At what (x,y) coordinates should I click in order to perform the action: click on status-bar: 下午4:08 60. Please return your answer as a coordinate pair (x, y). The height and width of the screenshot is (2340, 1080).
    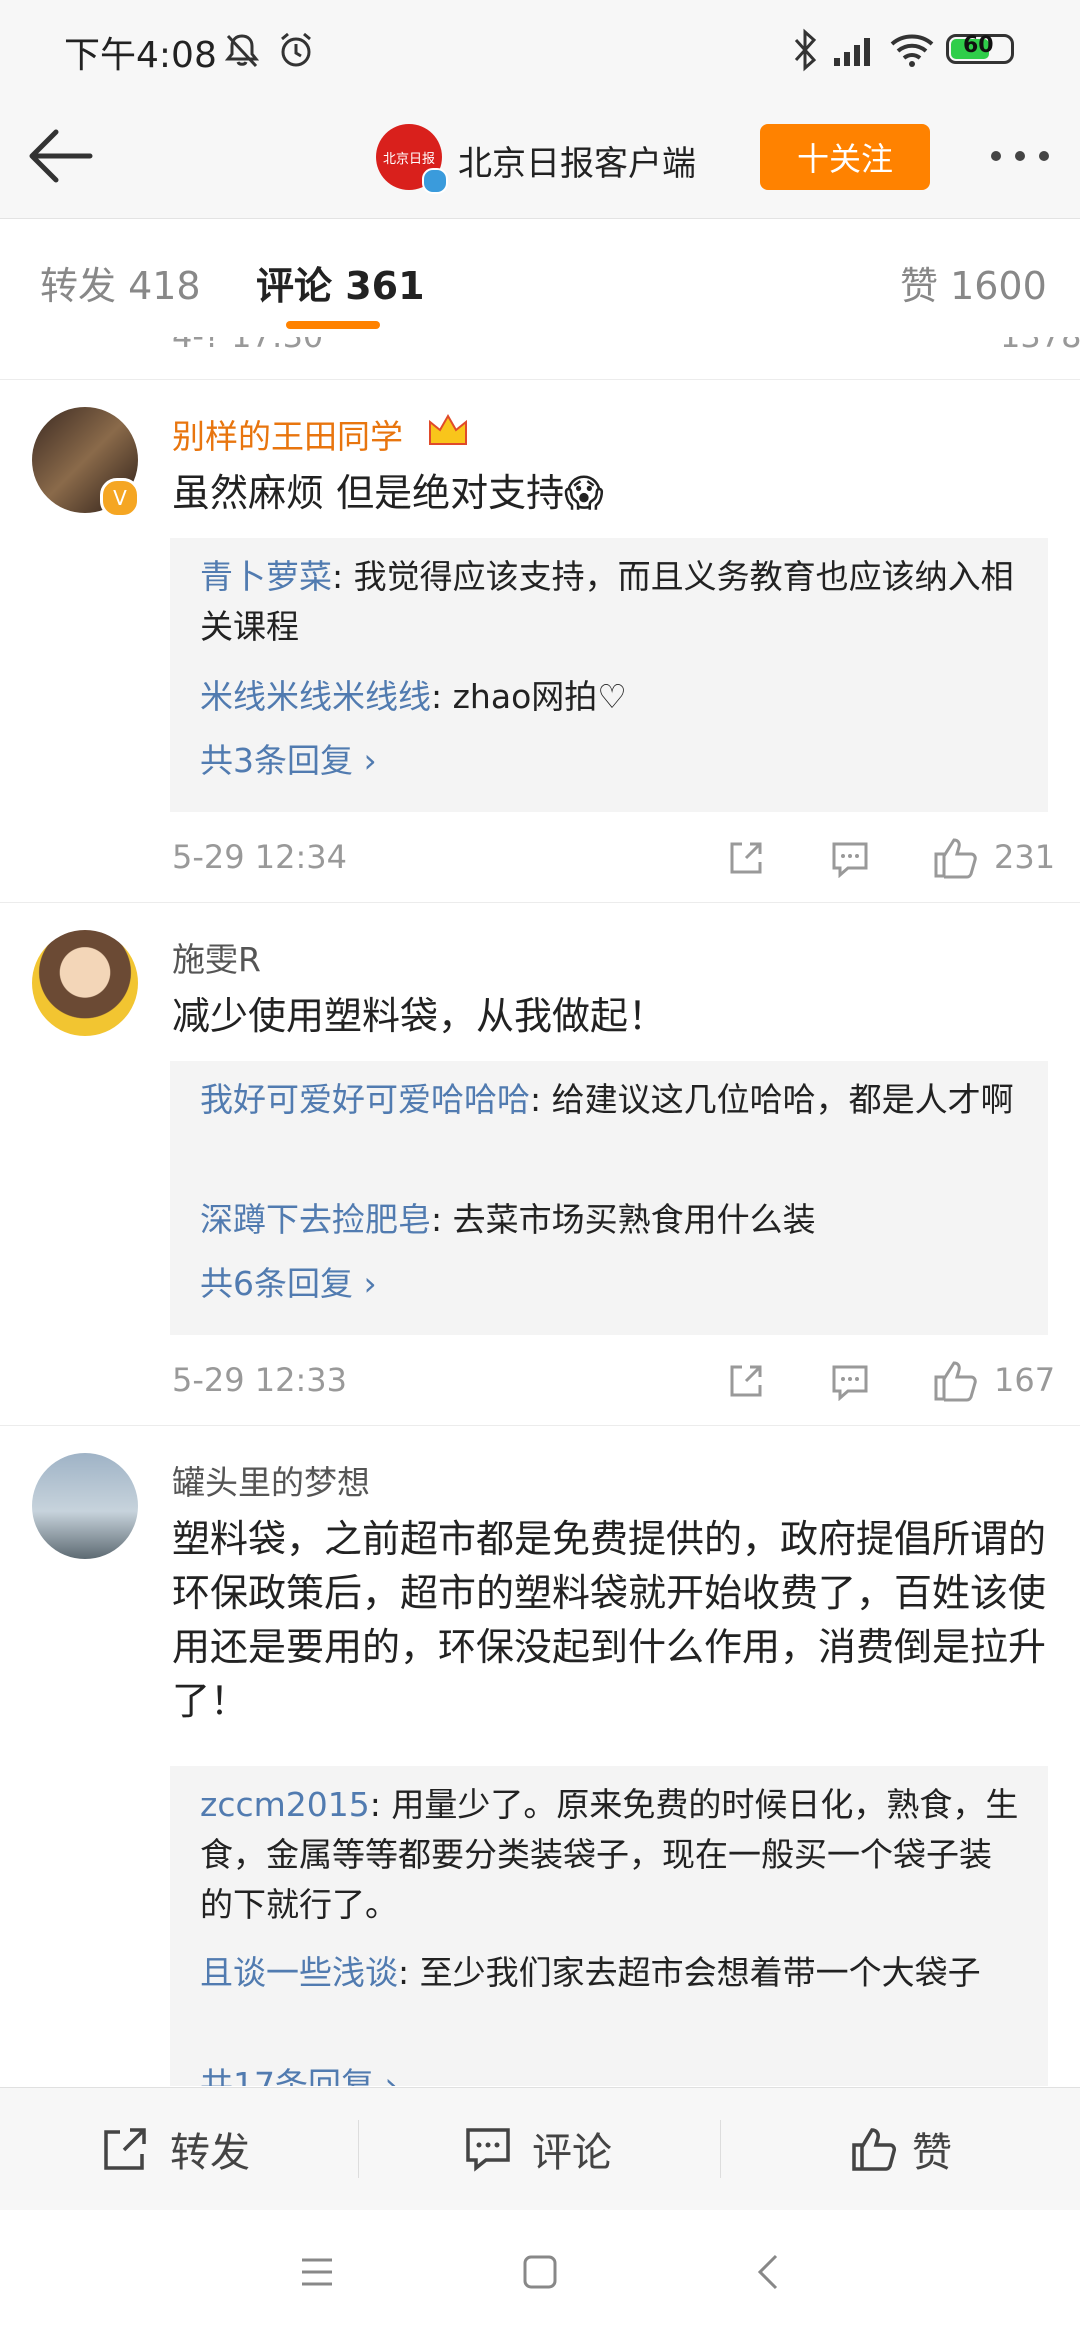
    Looking at the image, I should click on (540, 50).